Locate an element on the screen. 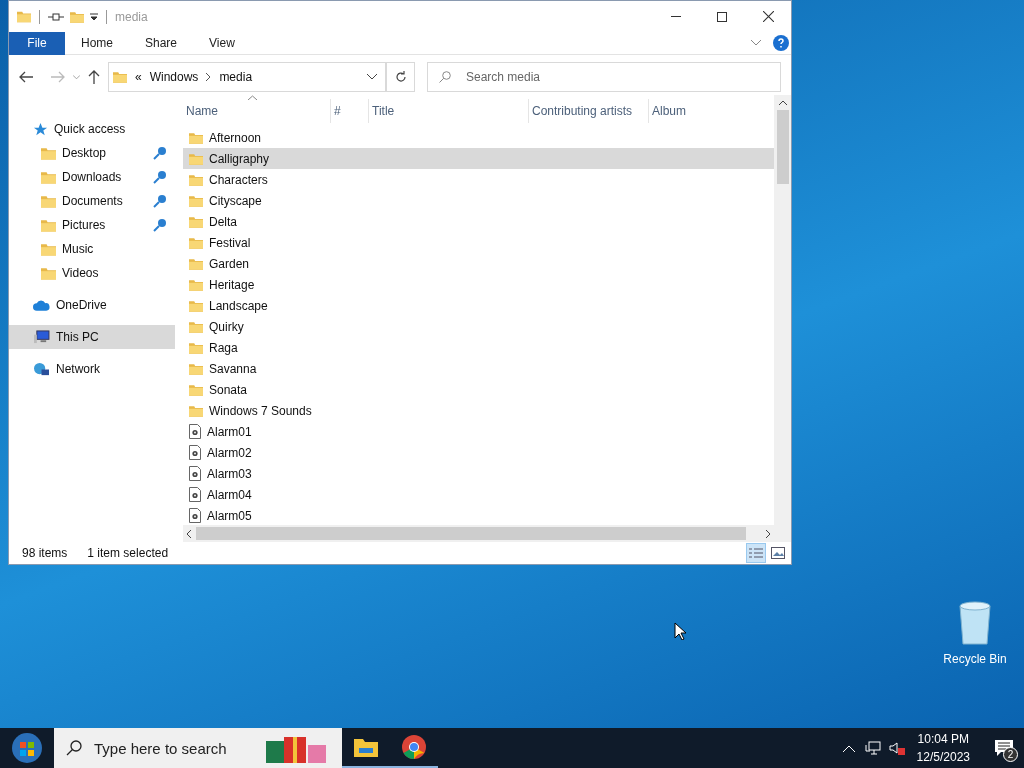  computer-icon is located at coordinates (41, 337).